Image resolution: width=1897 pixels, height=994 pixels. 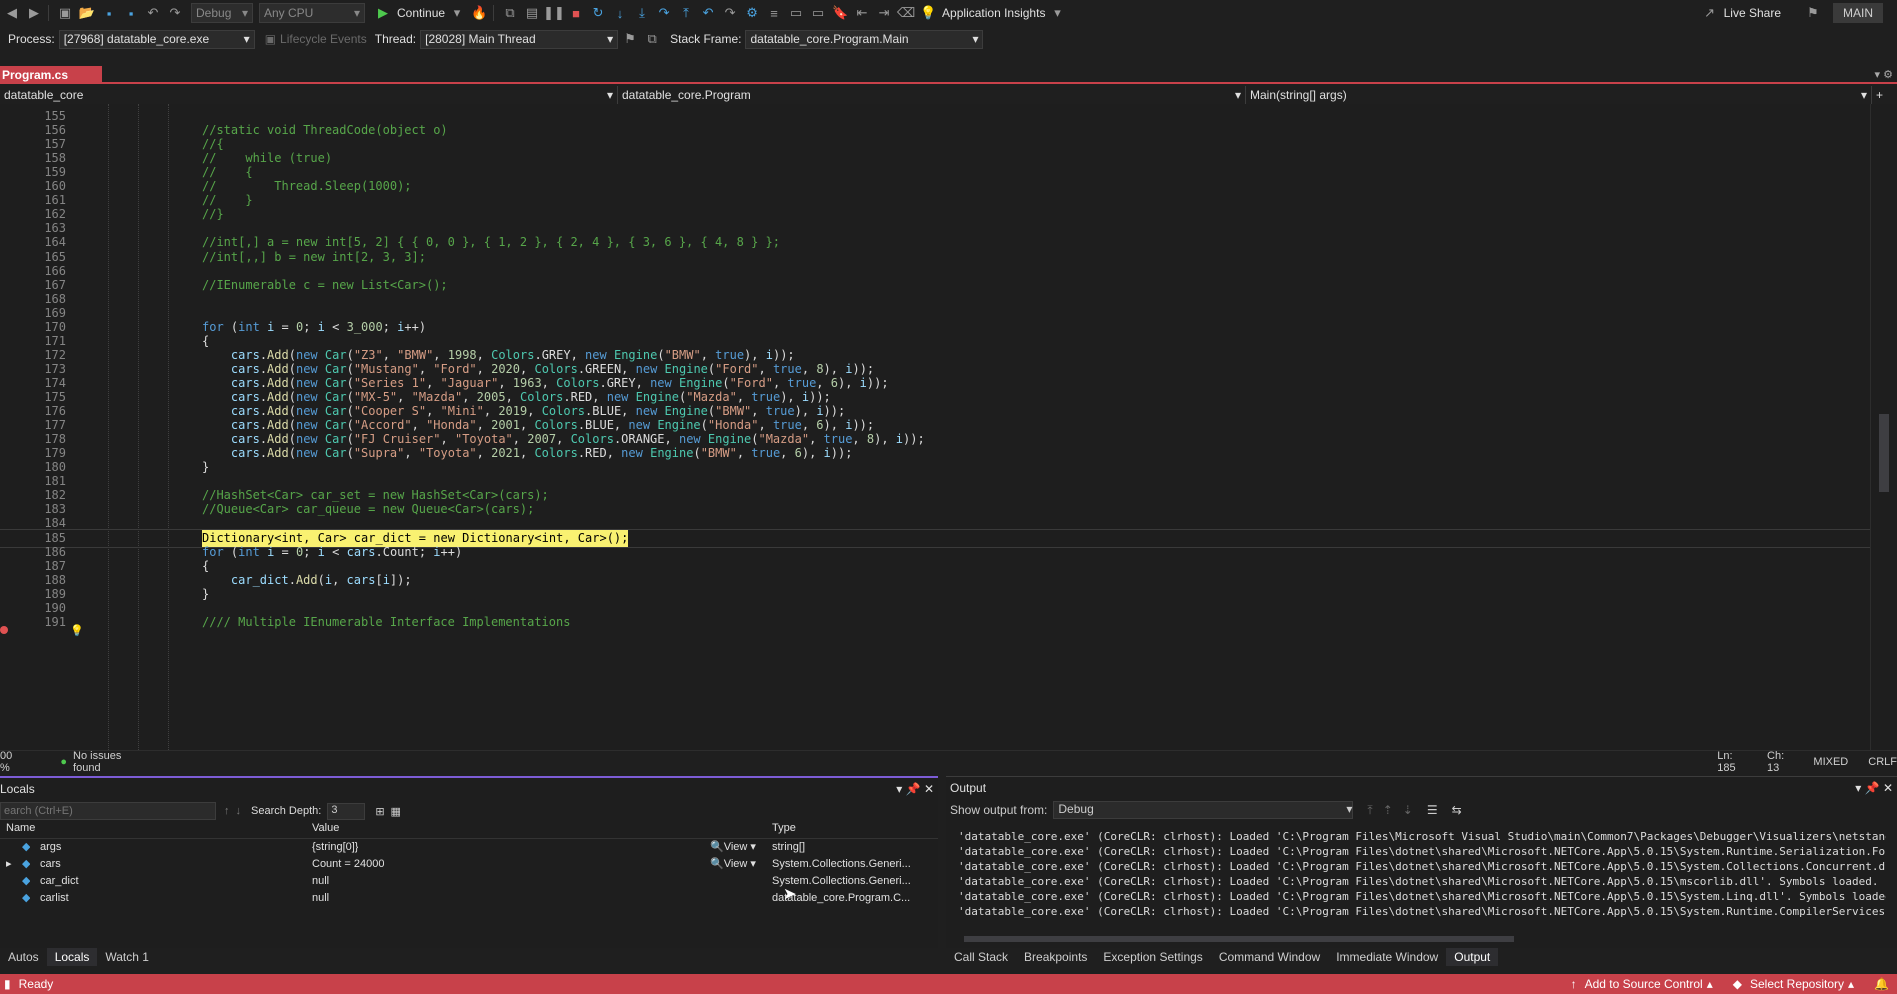 I want to click on new-project-icon: ▣, so click(x=65, y=13).